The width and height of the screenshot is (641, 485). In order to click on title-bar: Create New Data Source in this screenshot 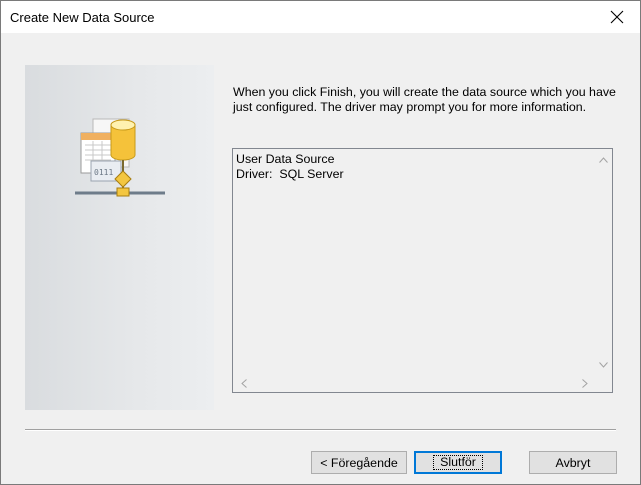, I will do `click(320, 17)`.